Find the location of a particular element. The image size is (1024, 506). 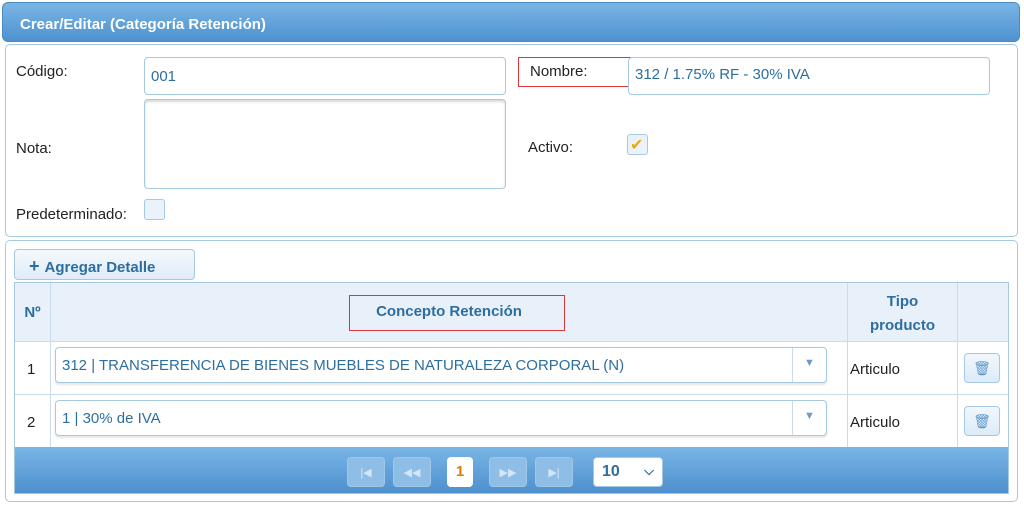

nombre-input: 312 / 1.75% RF - 30% IVA is located at coordinates (809, 76).